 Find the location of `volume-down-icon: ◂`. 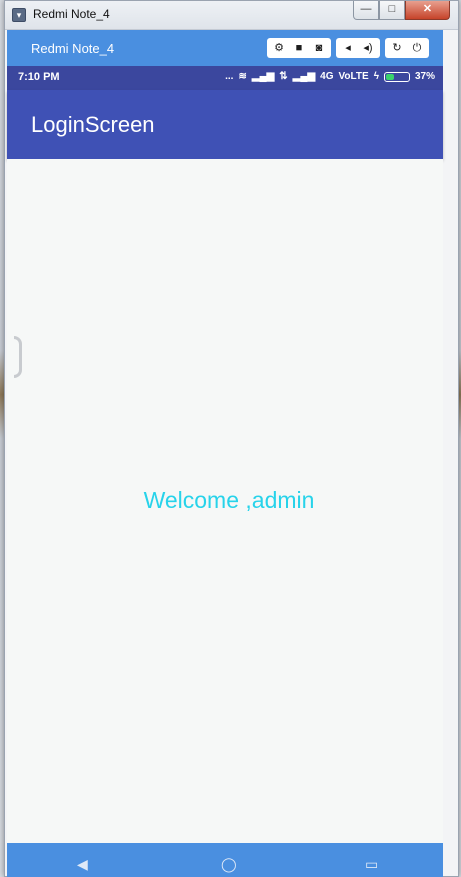

volume-down-icon: ◂ is located at coordinates (348, 48).